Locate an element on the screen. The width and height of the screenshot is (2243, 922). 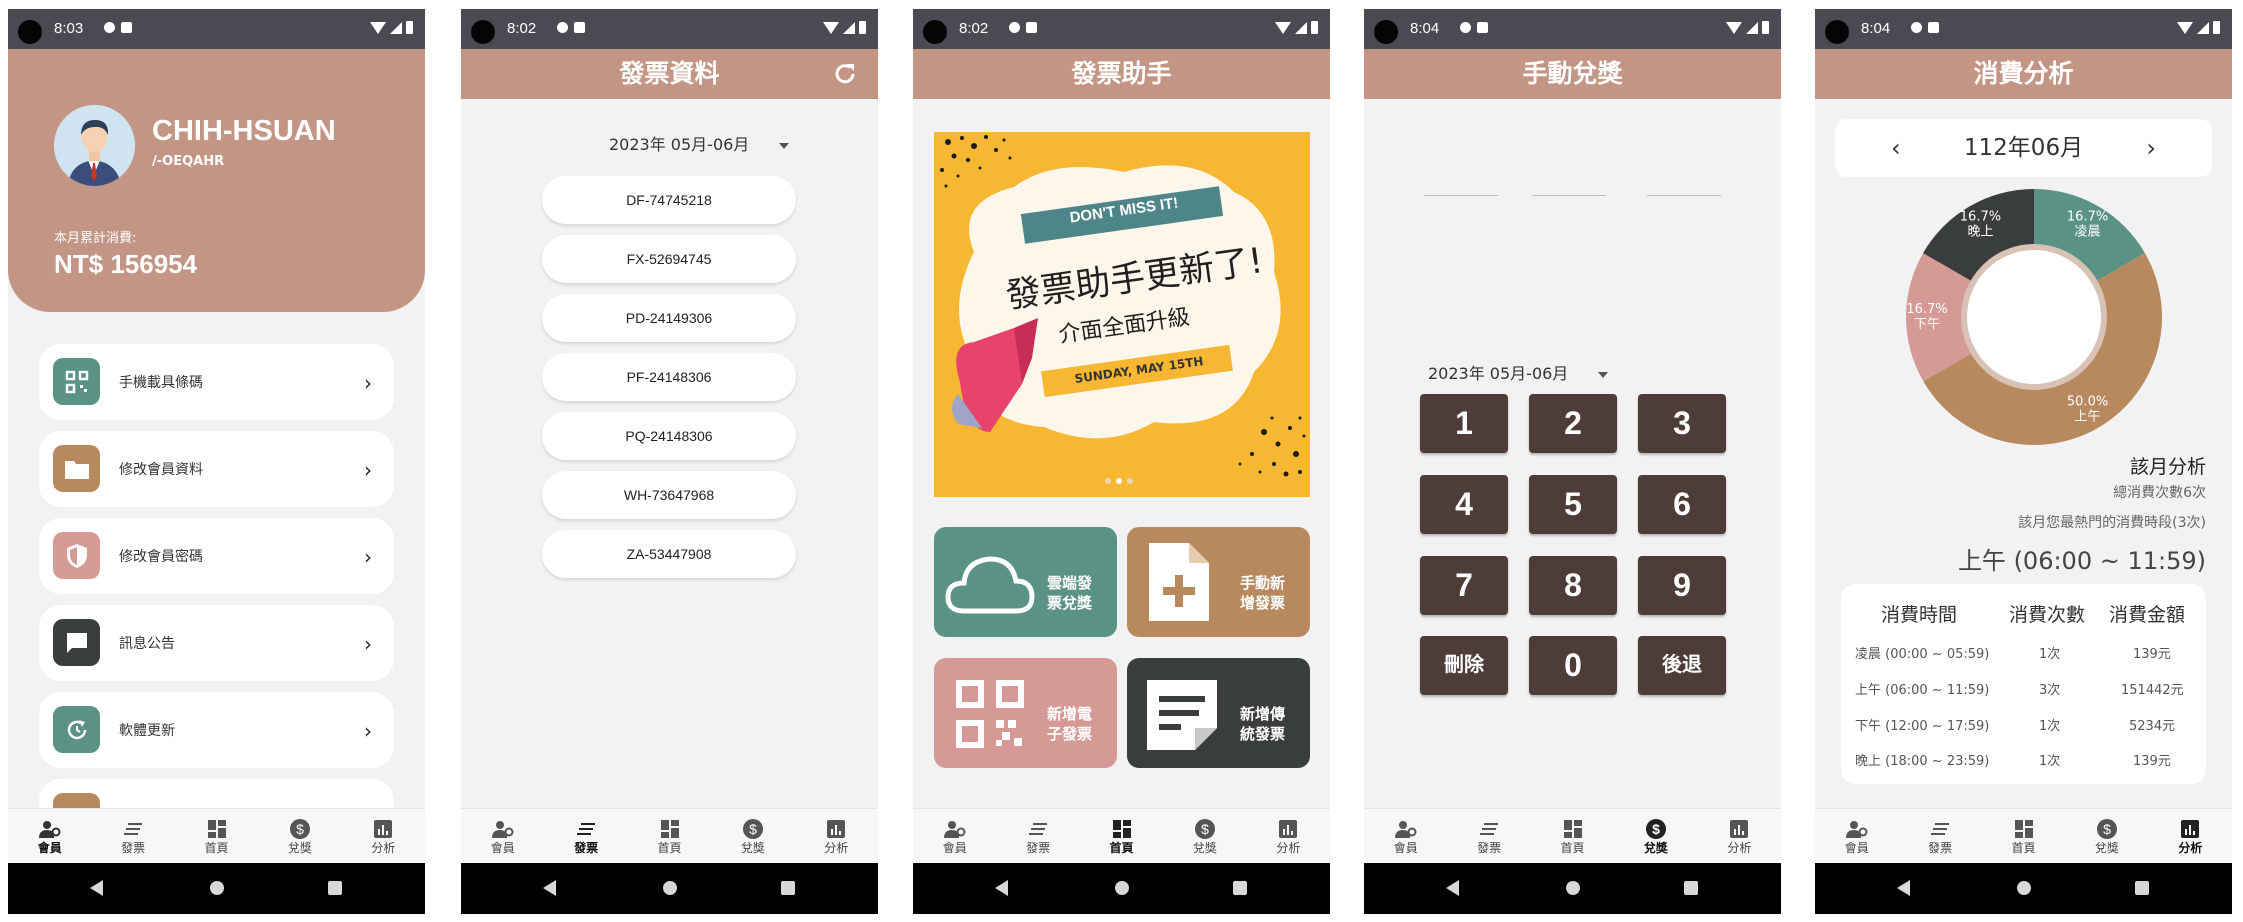
key-0: 0 is located at coordinates (1573, 665).